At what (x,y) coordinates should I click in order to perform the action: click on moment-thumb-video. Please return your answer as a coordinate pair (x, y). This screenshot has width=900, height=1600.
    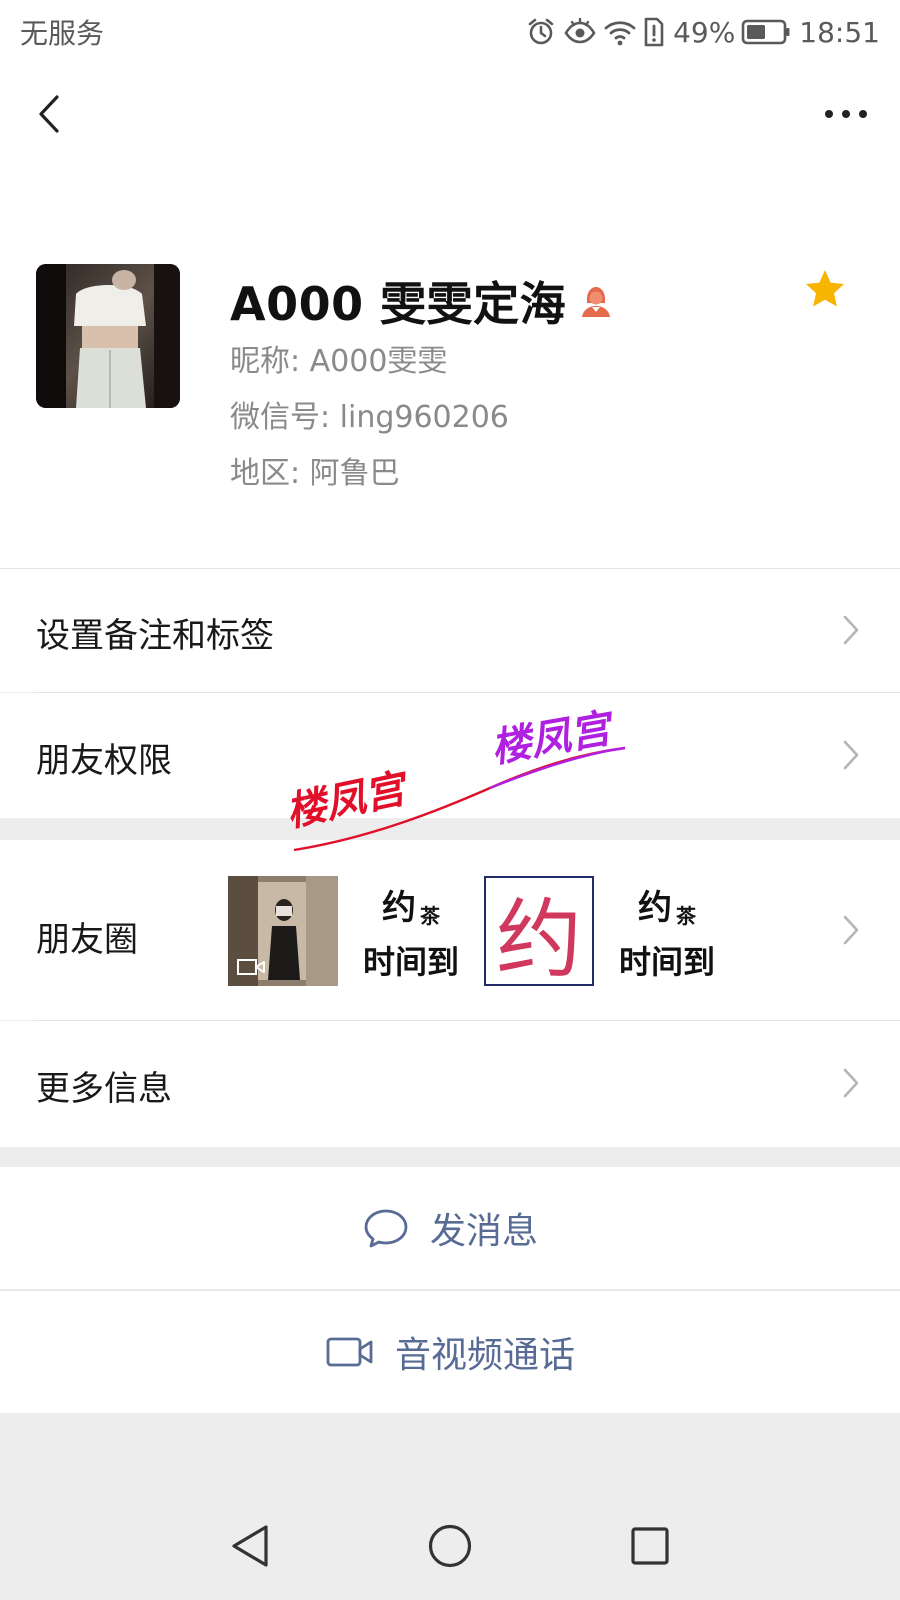
    Looking at the image, I should click on (283, 931).